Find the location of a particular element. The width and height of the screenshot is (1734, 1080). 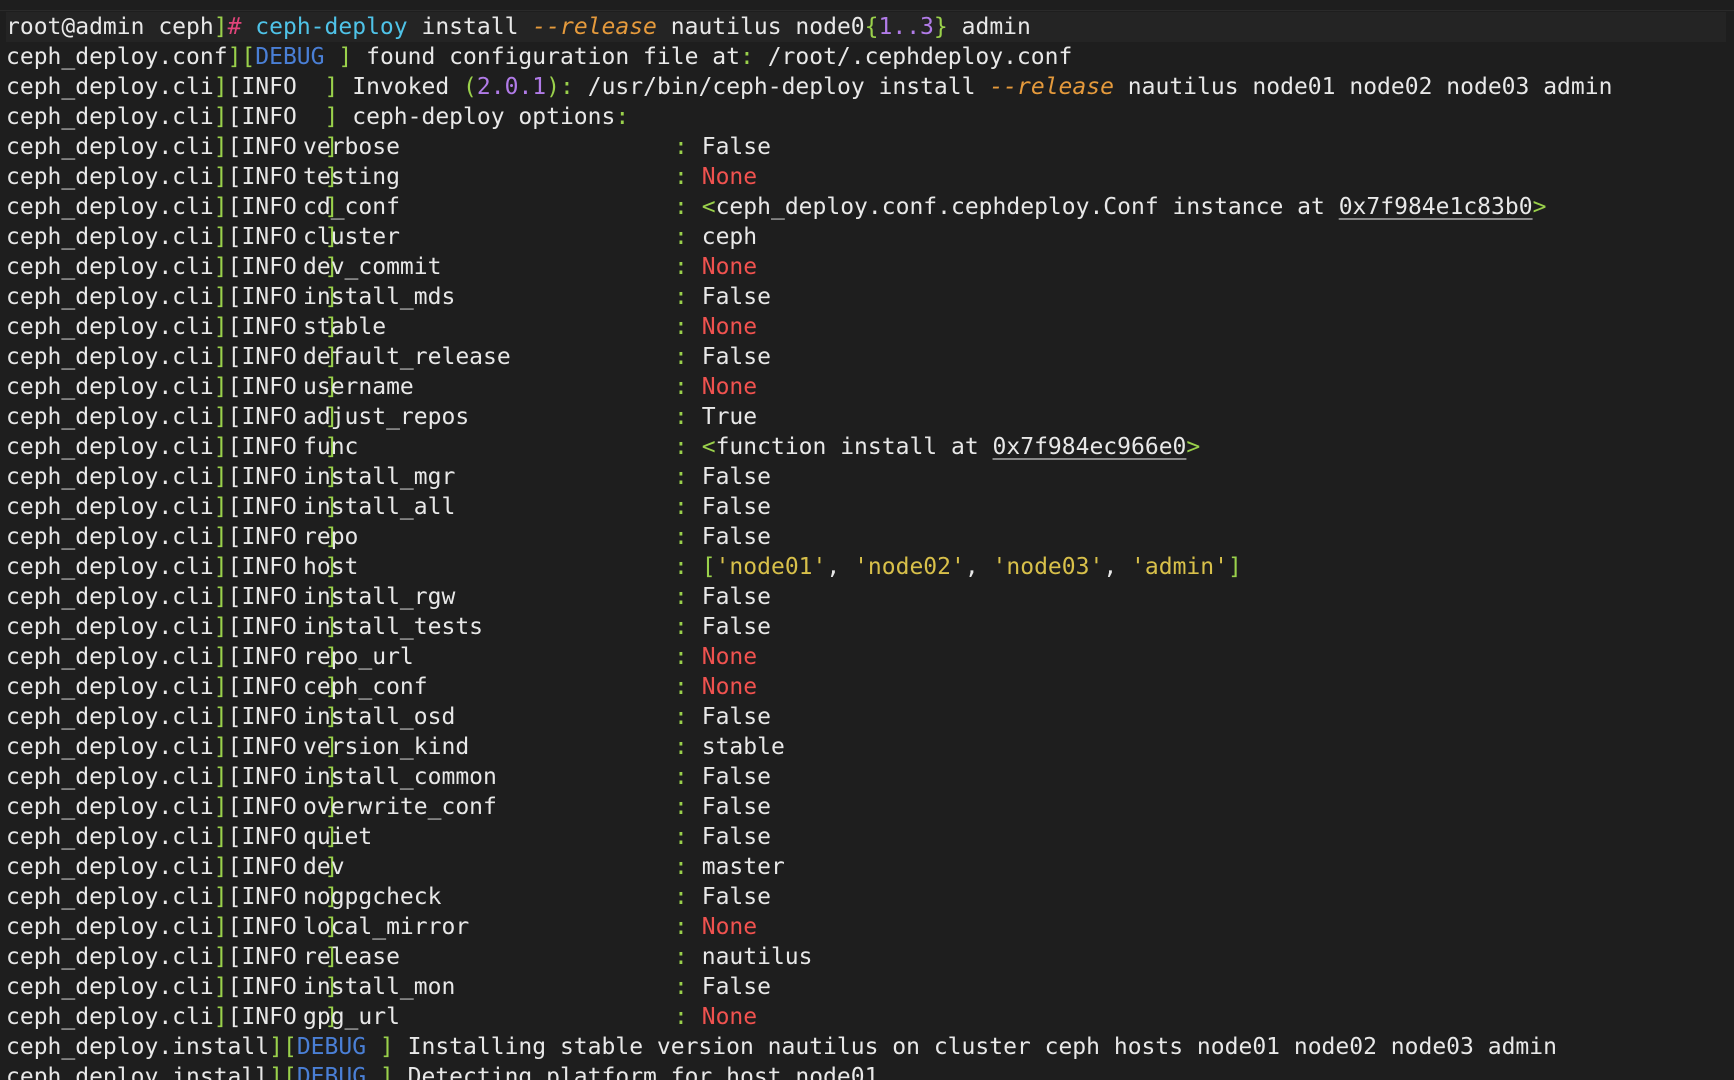

option-key: quiet is located at coordinates (338, 837).